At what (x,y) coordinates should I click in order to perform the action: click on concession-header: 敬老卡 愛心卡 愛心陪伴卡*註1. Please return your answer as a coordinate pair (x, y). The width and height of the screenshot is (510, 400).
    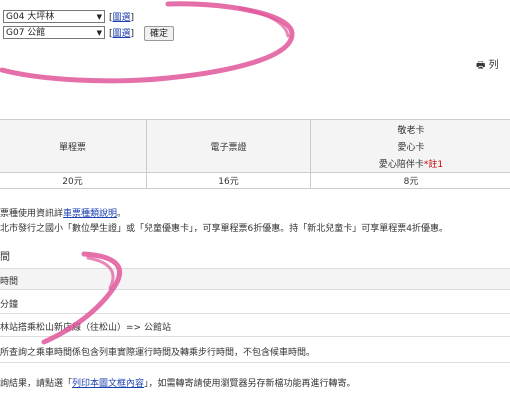
    Looking at the image, I should click on (410, 146).